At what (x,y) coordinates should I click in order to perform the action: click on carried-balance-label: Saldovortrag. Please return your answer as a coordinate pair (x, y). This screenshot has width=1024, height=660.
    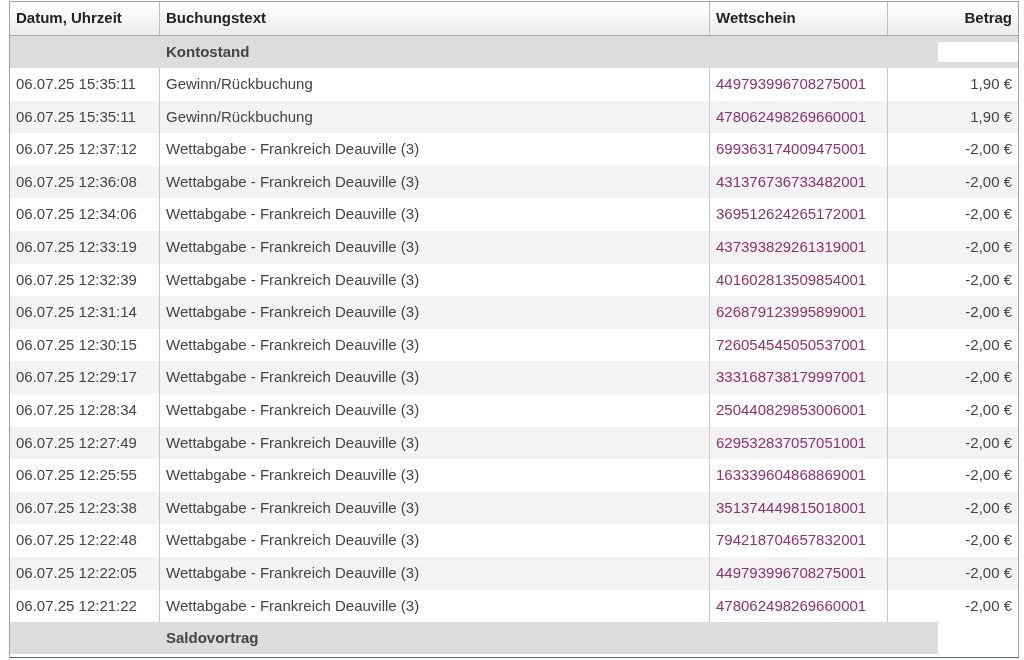
    Looking at the image, I should click on (212, 637).